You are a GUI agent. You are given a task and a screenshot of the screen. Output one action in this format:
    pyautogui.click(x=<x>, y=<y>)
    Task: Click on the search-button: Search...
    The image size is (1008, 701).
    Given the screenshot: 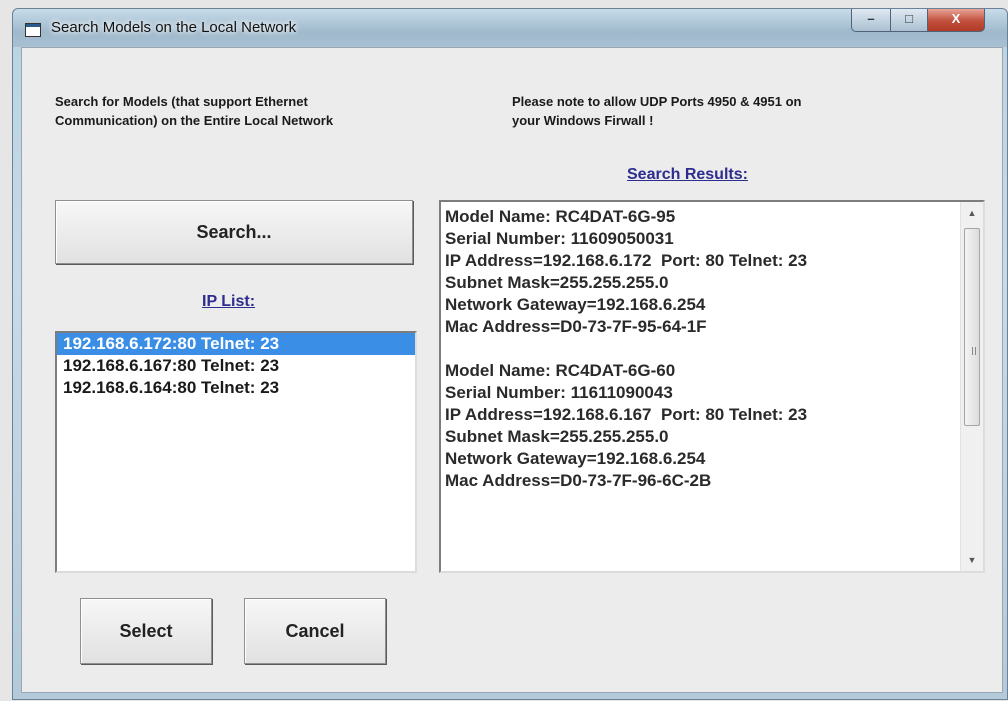 What is the action you would take?
    pyautogui.click(x=234, y=232)
    